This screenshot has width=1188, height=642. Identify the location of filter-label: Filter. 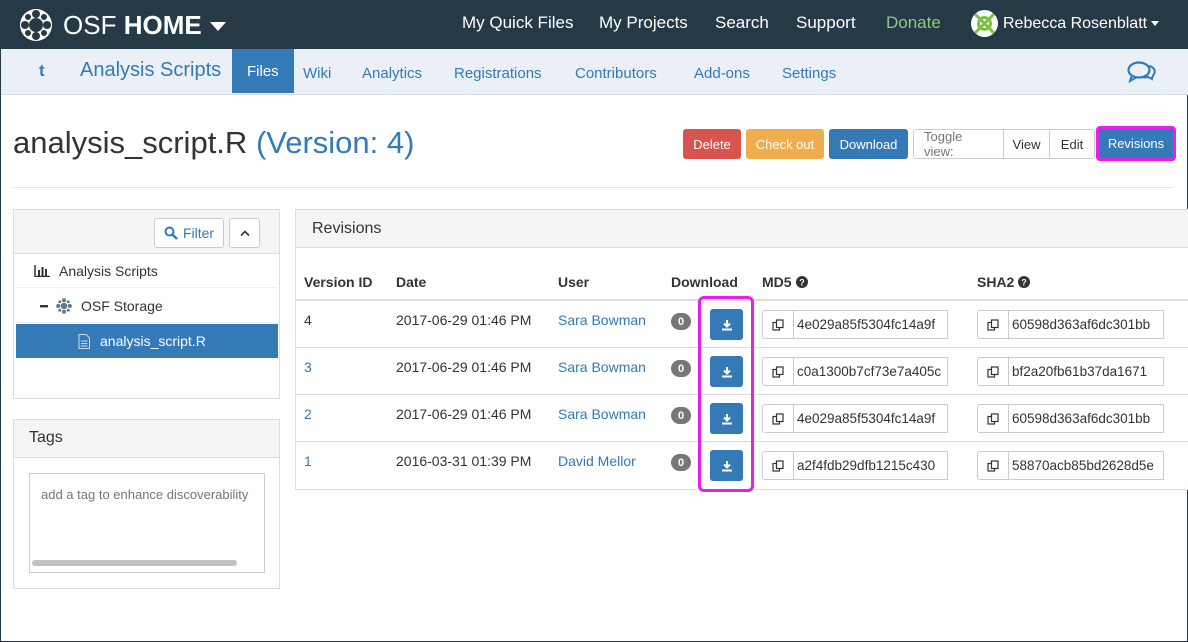
(198, 233).